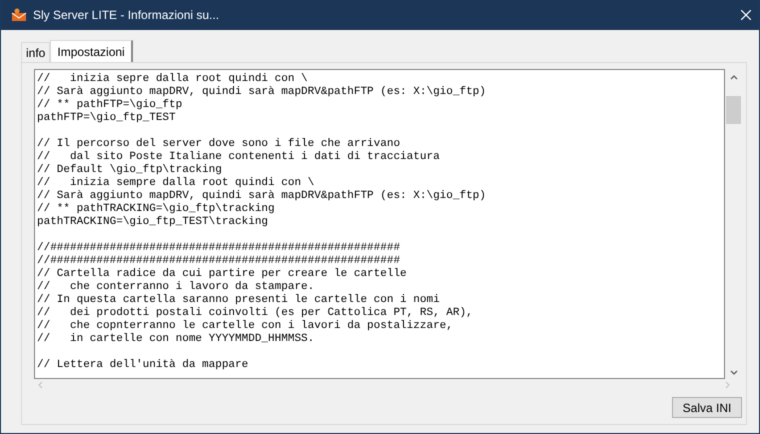  I want to click on code-line: // ** pathFTP=\gio_ftp, so click(110, 105).